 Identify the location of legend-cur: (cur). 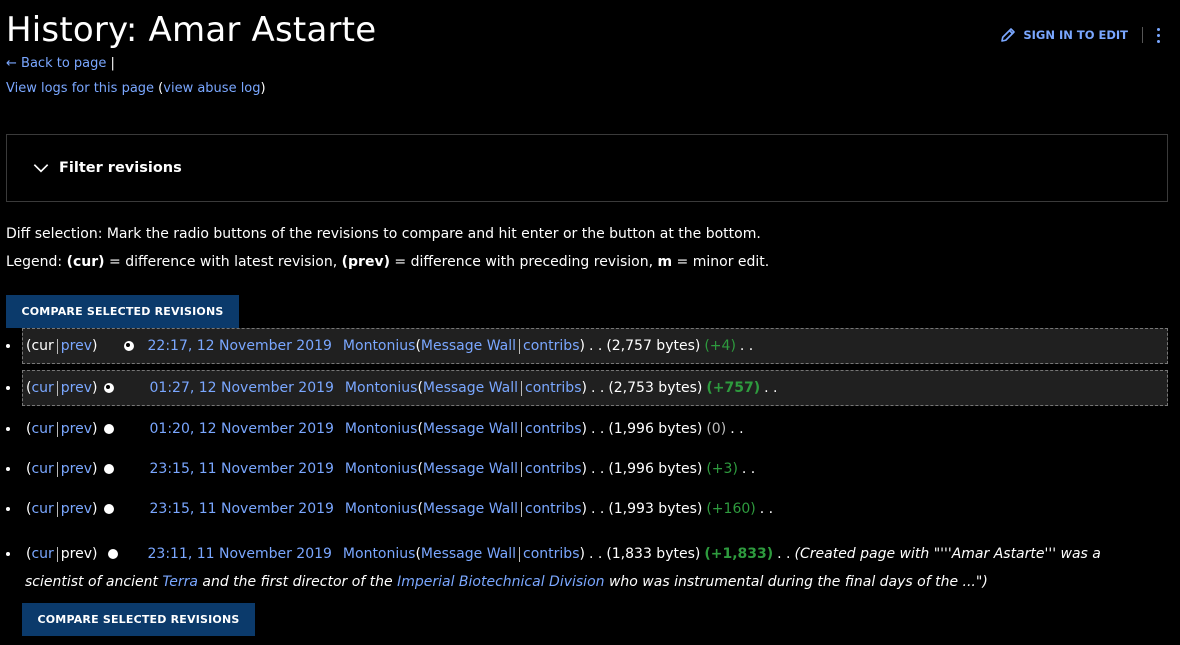
(85, 262).